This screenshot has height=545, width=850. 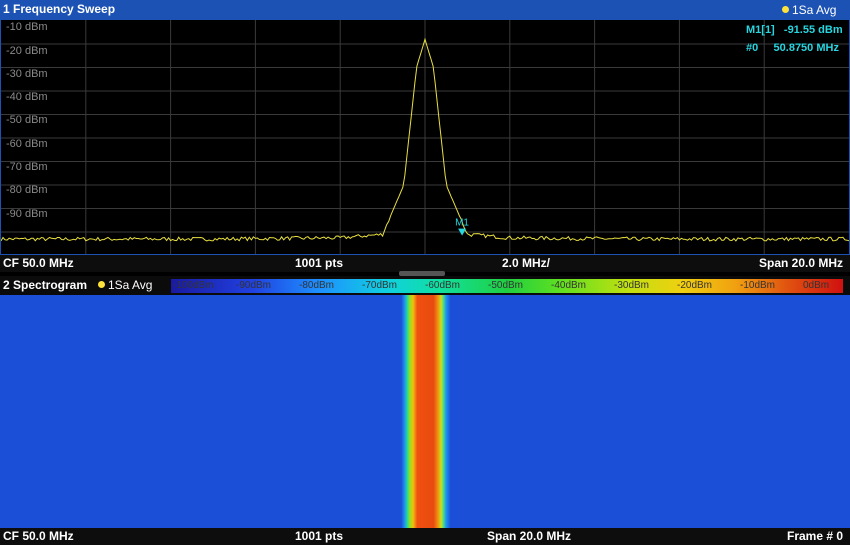 What do you see at coordinates (758, 285) in the screenshot?
I see `colorbar-label: -10dBm` at bounding box center [758, 285].